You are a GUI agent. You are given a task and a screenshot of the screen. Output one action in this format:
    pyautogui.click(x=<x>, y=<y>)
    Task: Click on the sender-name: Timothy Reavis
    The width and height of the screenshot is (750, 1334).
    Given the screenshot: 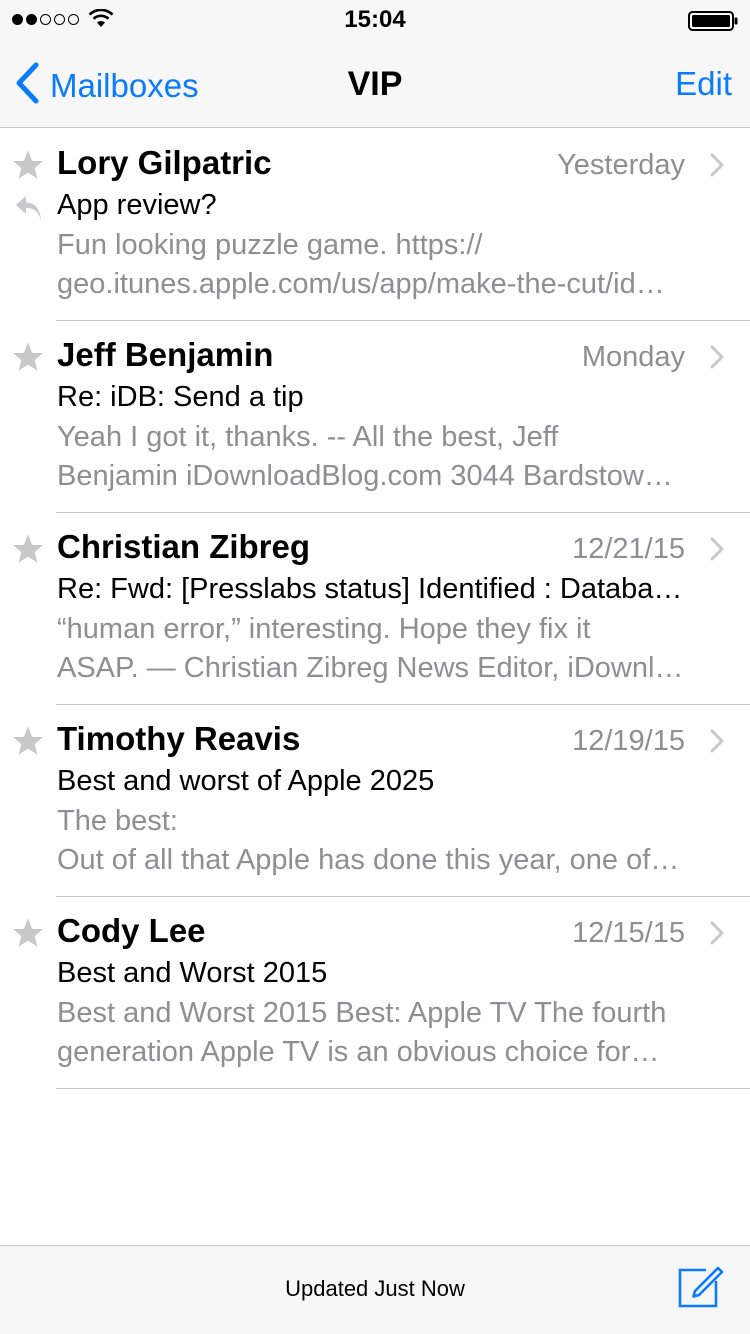 What is the action you would take?
    pyautogui.click(x=179, y=738)
    